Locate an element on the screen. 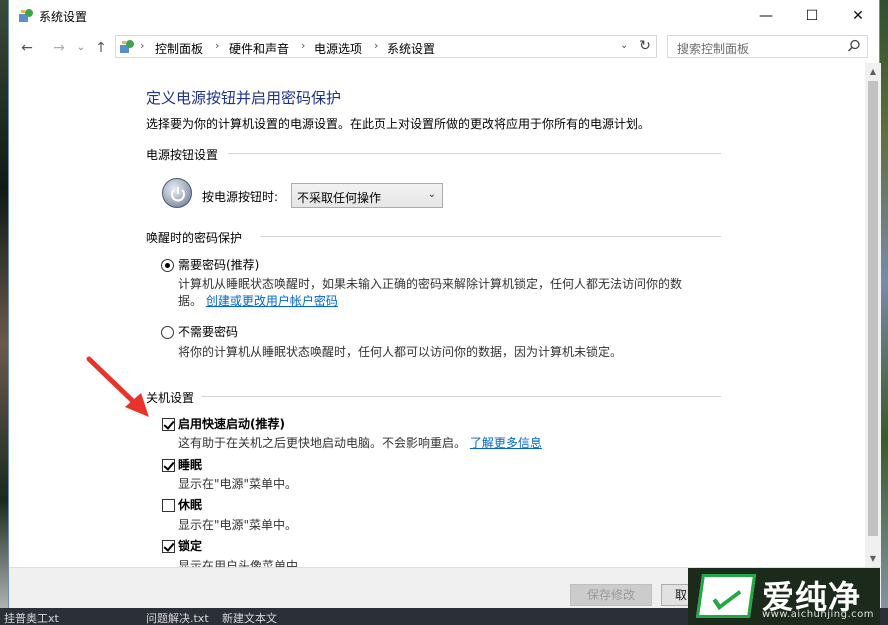  power-button-action-value: 不采取任何操作 is located at coordinates (339, 198).